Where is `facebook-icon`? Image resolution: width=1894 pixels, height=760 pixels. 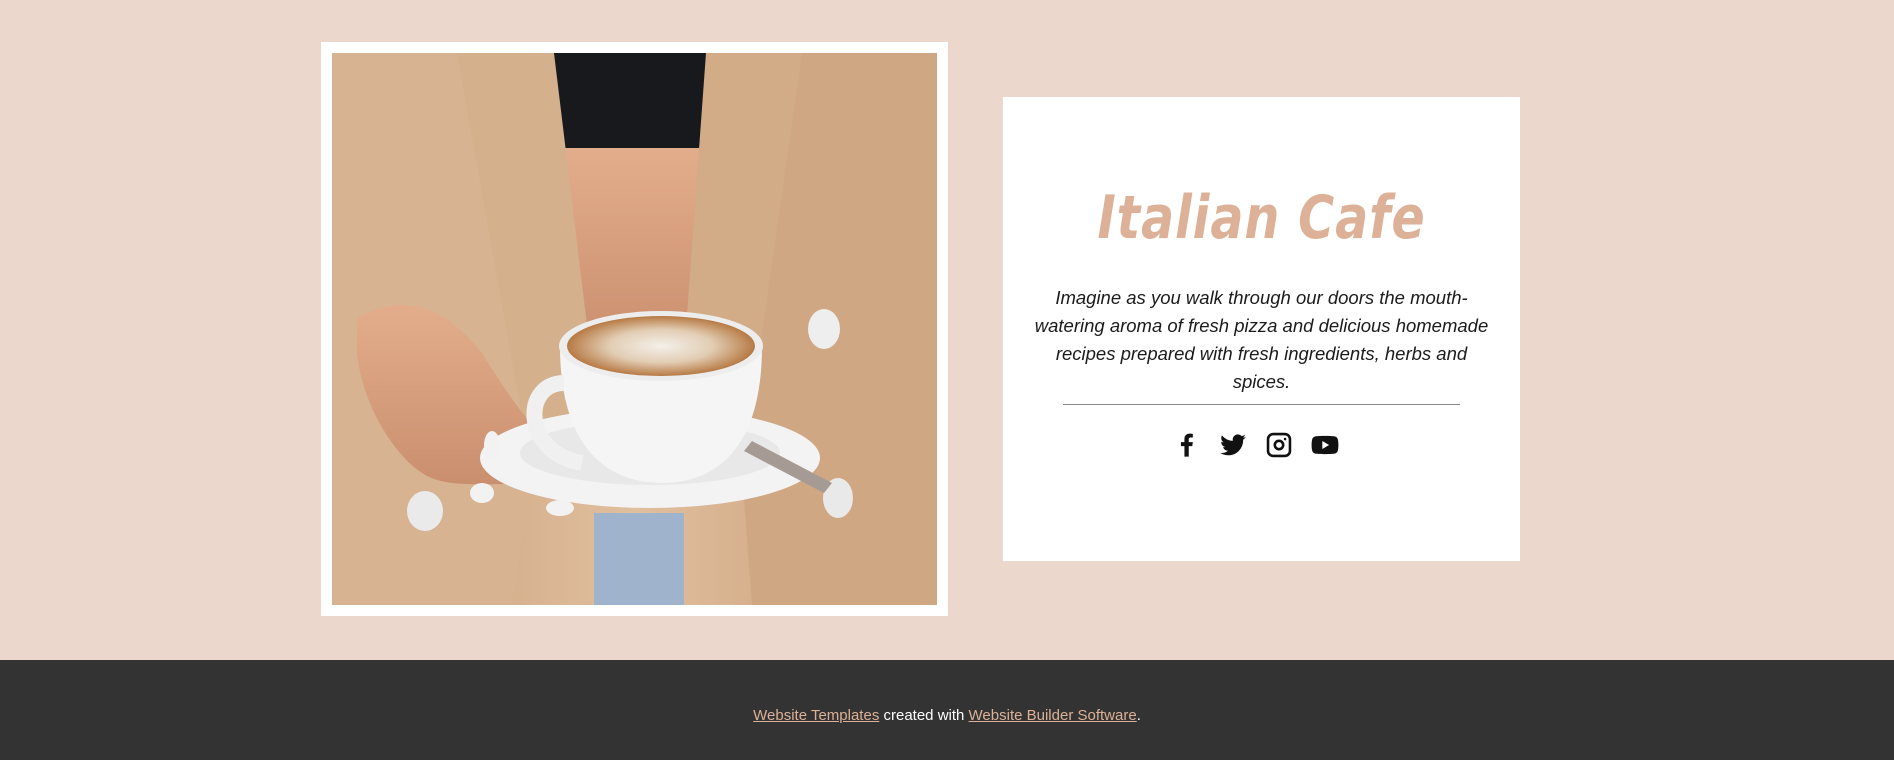 facebook-icon is located at coordinates (1186, 445).